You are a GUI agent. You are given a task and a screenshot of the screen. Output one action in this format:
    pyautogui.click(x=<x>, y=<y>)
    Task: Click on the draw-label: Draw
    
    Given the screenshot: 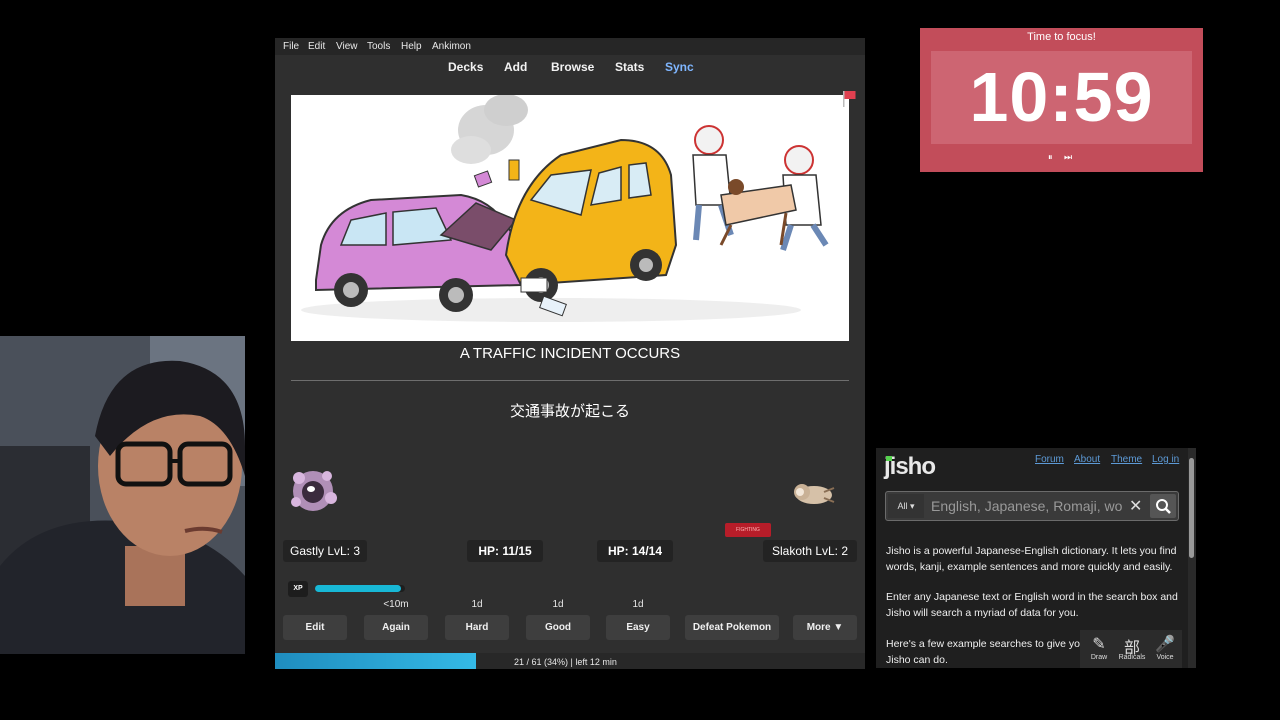 What is the action you would take?
    pyautogui.click(x=1099, y=657)
    